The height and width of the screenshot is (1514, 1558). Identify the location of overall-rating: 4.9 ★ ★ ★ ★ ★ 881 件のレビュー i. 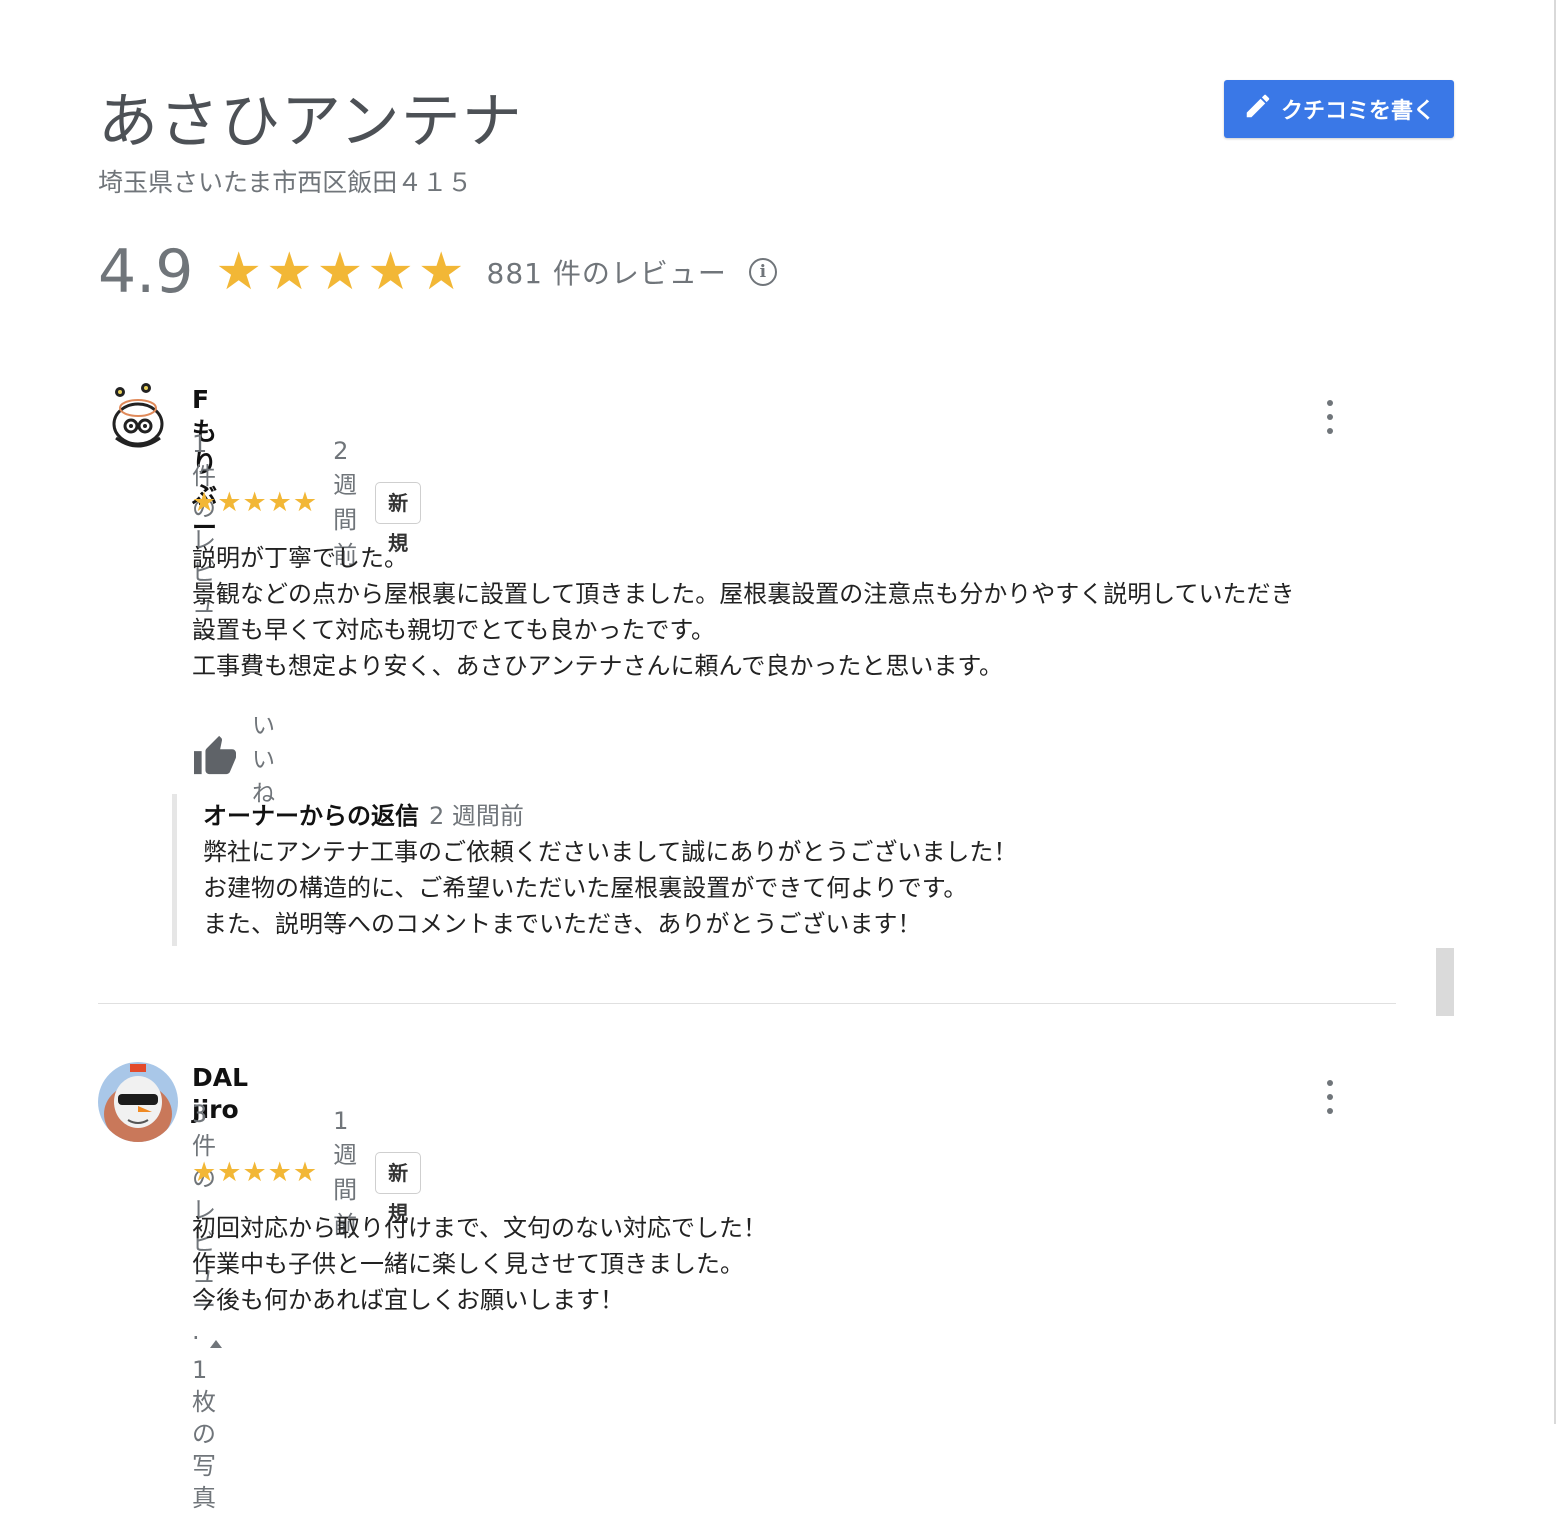
(437, 272).